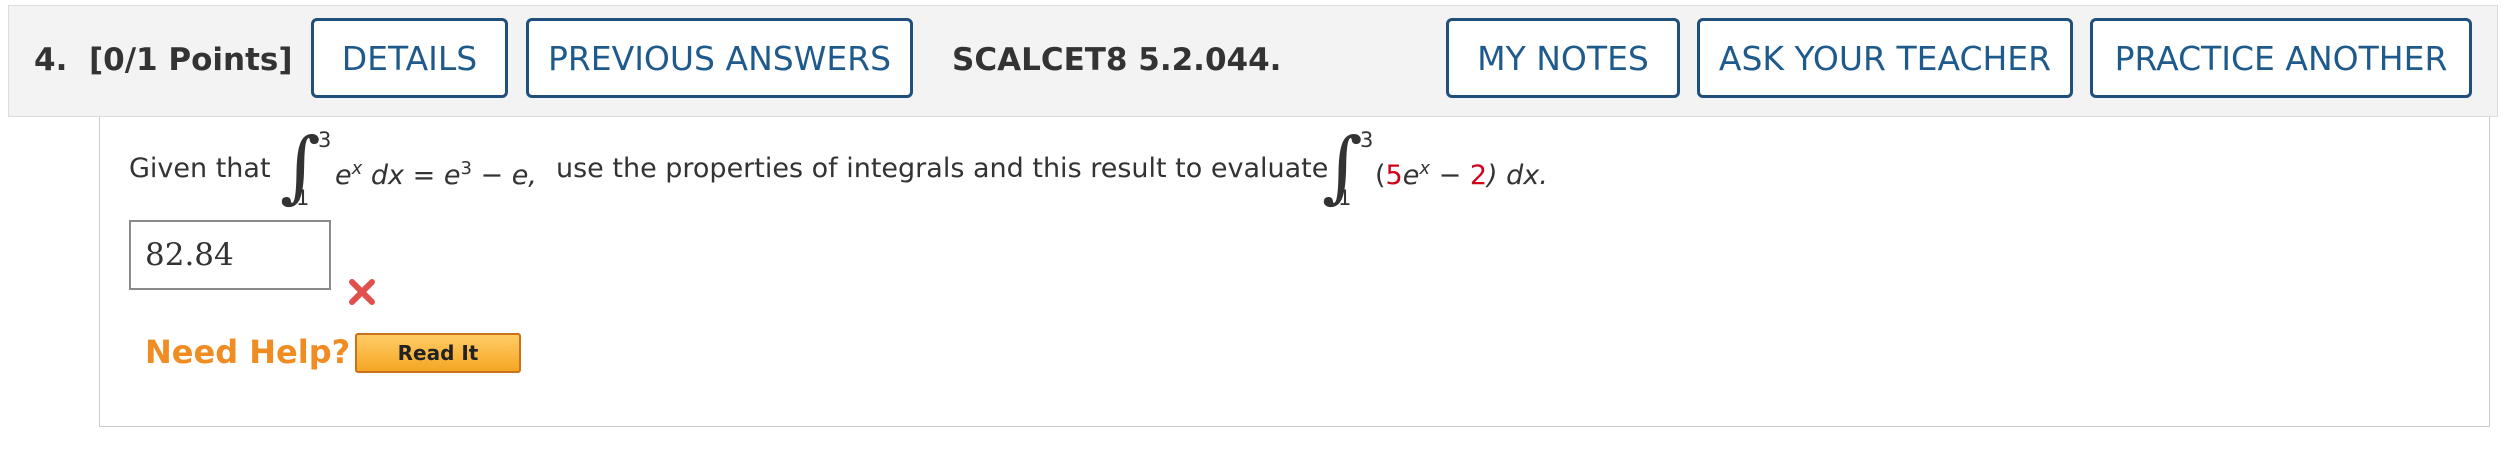  What do you see at coordinates (409, 58) in the screenshot?
I see `details-button: DETAILS` at bounding box center [409, 58].